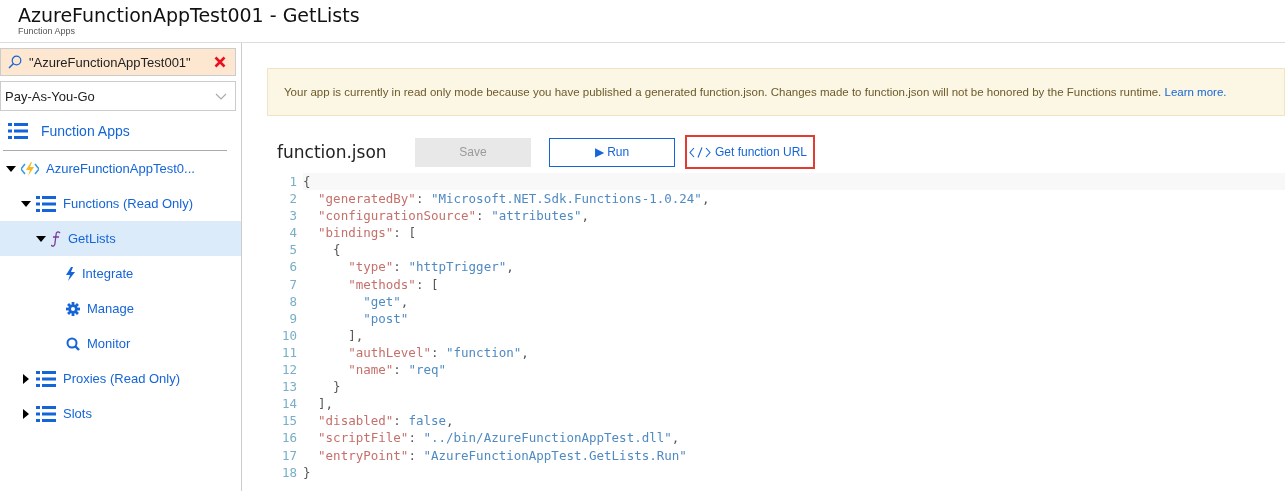 This screenshot has width=1285, height=491. I want to click on tree-item: Functions (Read Only), so click(120, 203).